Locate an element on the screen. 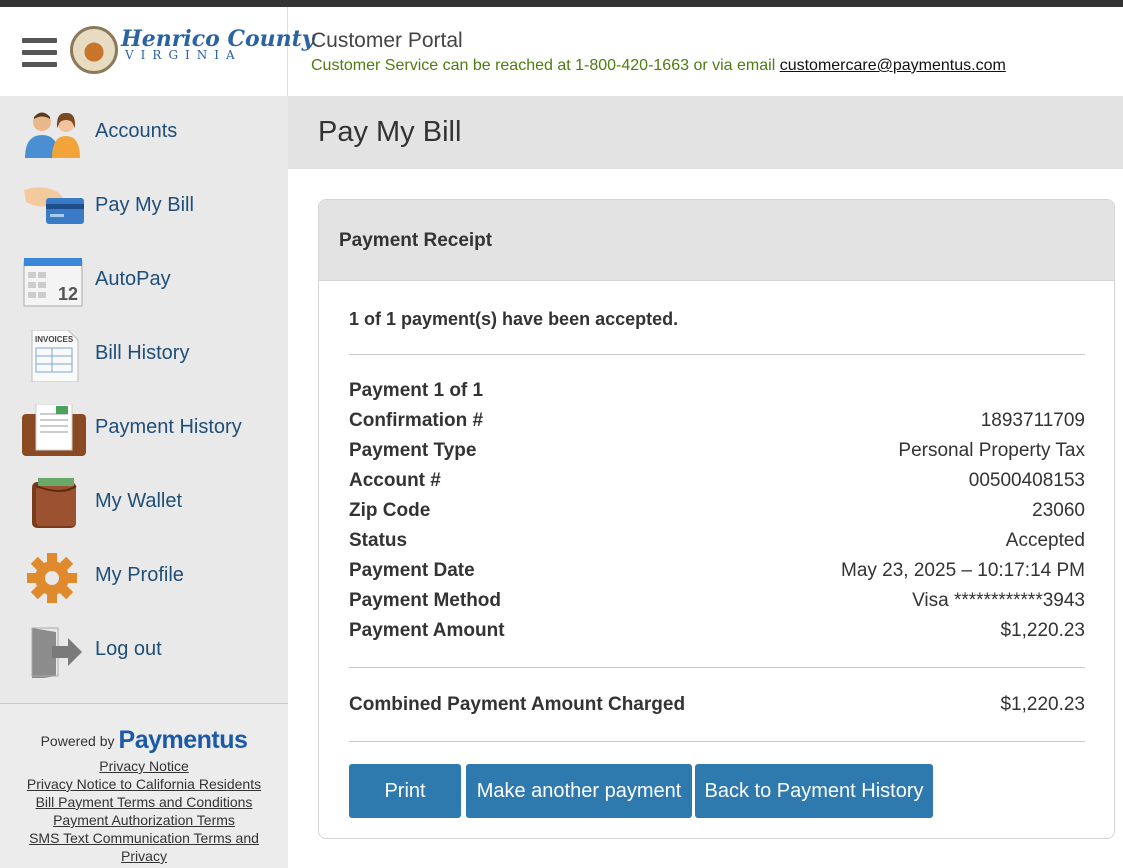 Image resolution: width=1123 pixels, height=868 pixels. sidebar-item-label: Log out is located at coordinates (128, 649).